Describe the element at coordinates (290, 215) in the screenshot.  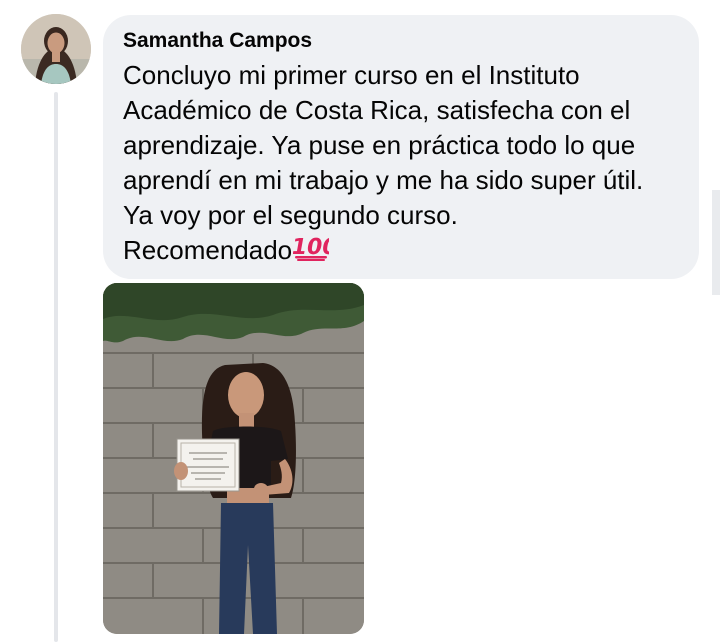
I see `comment-line-5: Ya voy por el segundo curso.` at that location.